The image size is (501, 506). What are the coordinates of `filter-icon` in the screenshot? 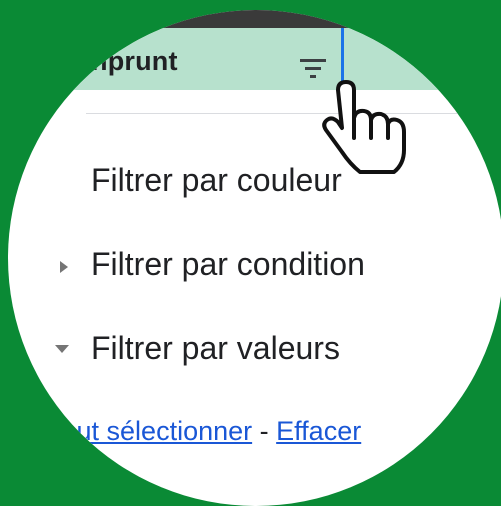 It's located at (313, 69).